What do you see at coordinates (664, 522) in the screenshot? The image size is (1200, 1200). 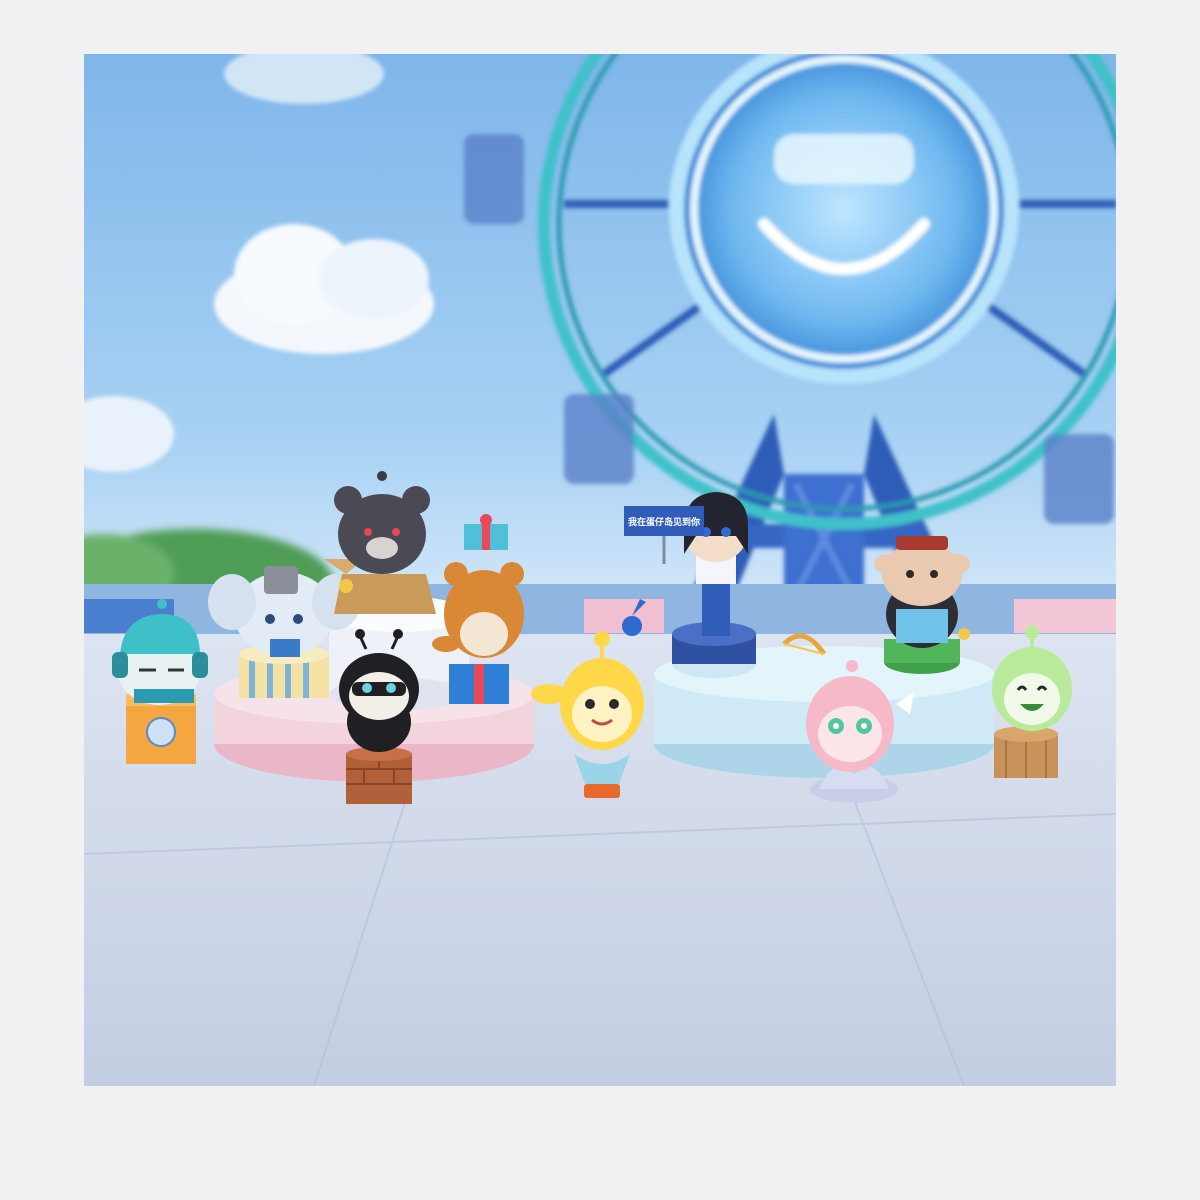 I see `sign-text: 我在蛋仔岛见到你` at bounding box center [664, 522].